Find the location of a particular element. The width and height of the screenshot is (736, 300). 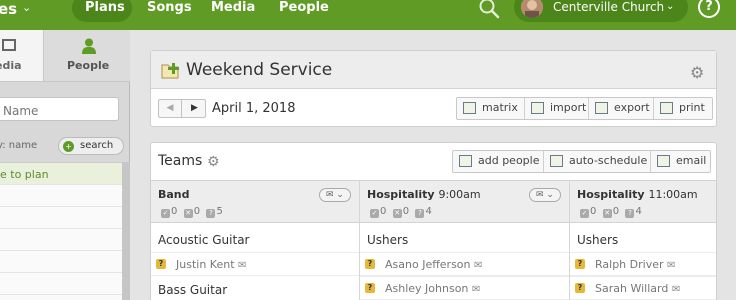

brand-chevron-down-icon: ⌄ is located at coordinates (26, 7).